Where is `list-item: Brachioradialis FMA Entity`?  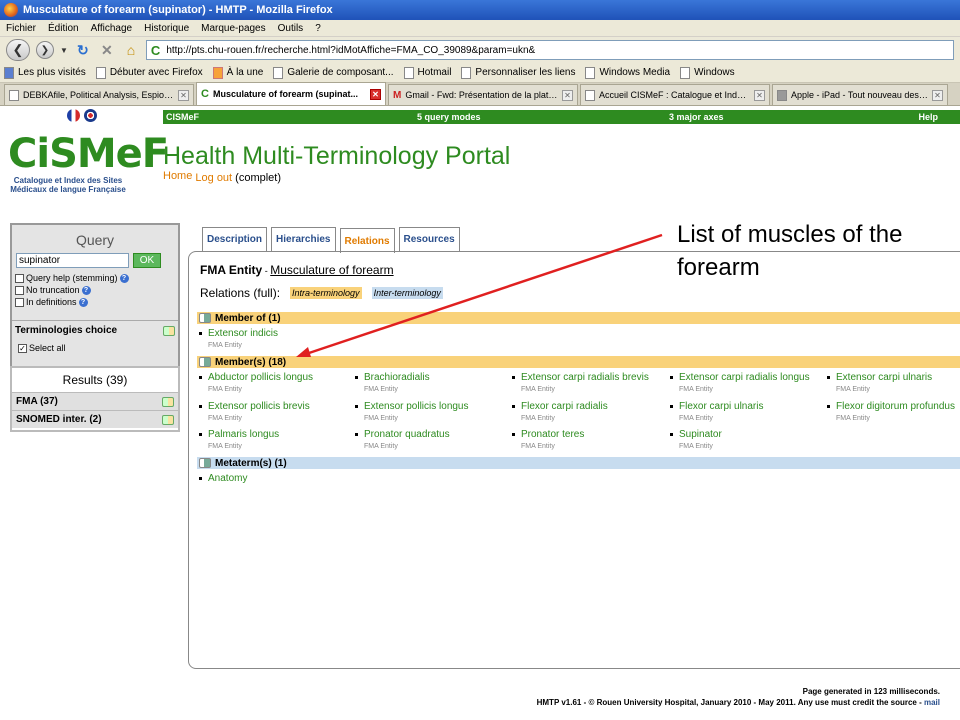
list-item: Brachioradialis FMA Entity is located at coordinates (392, 382).